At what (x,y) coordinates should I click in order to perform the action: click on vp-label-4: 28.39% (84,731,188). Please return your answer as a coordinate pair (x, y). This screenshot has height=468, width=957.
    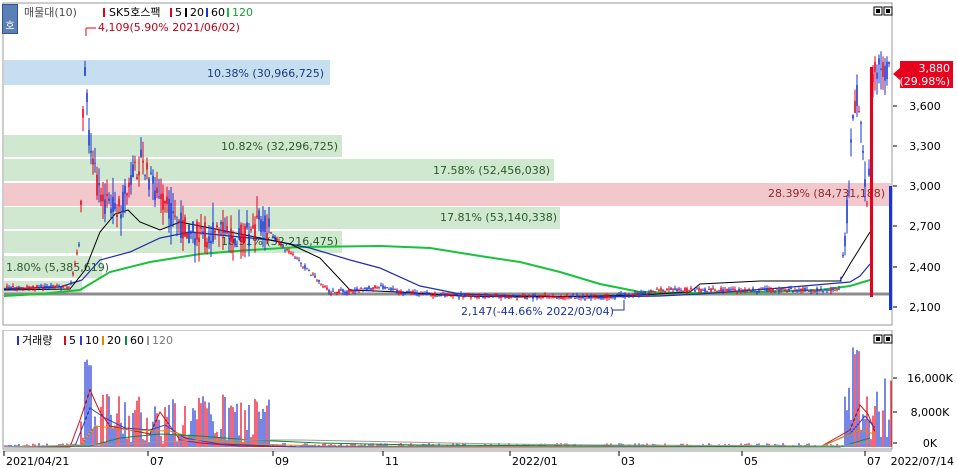
    Looking at the image, I should click on (826, 193).